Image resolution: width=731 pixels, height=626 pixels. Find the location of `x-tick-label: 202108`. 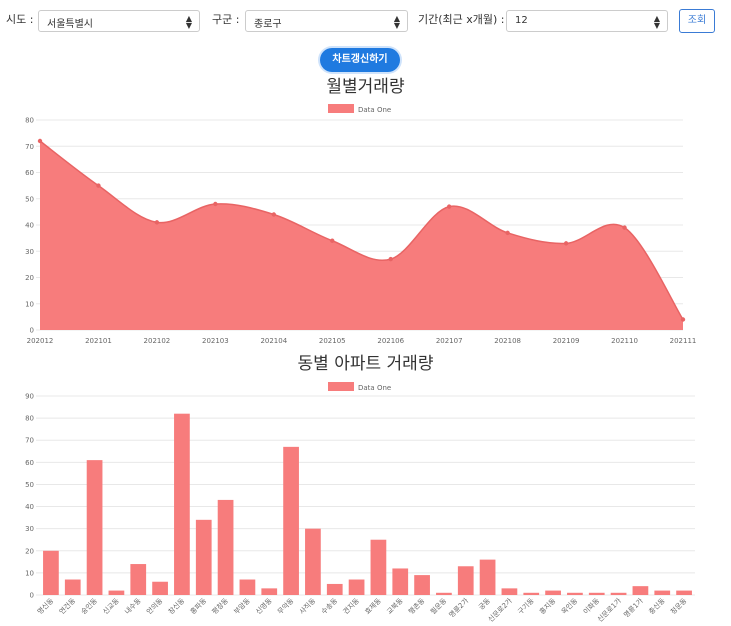

x-tick-label: 202108 is located at coordinates (507, 341).